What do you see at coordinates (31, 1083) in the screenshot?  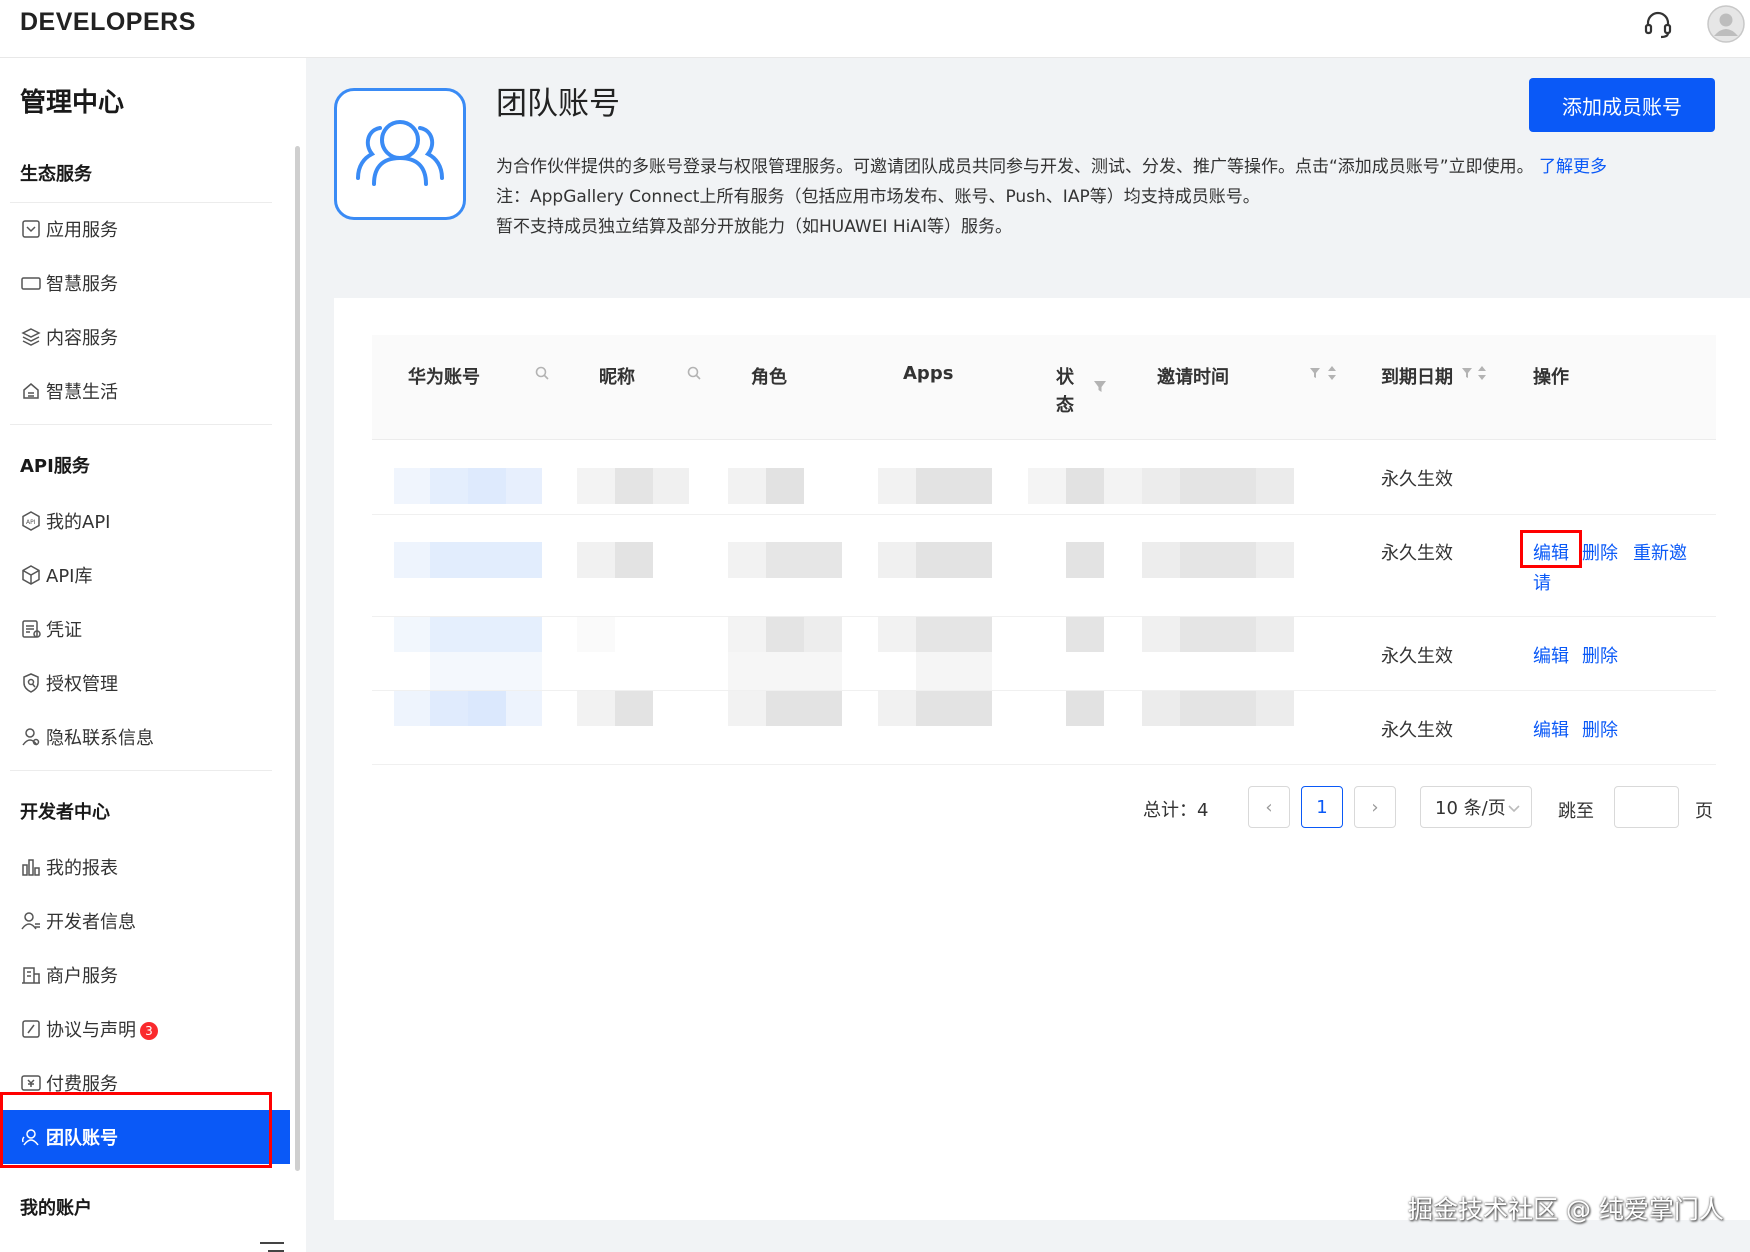 I see `paid-service-icon` at bounding box center [31, 1083].